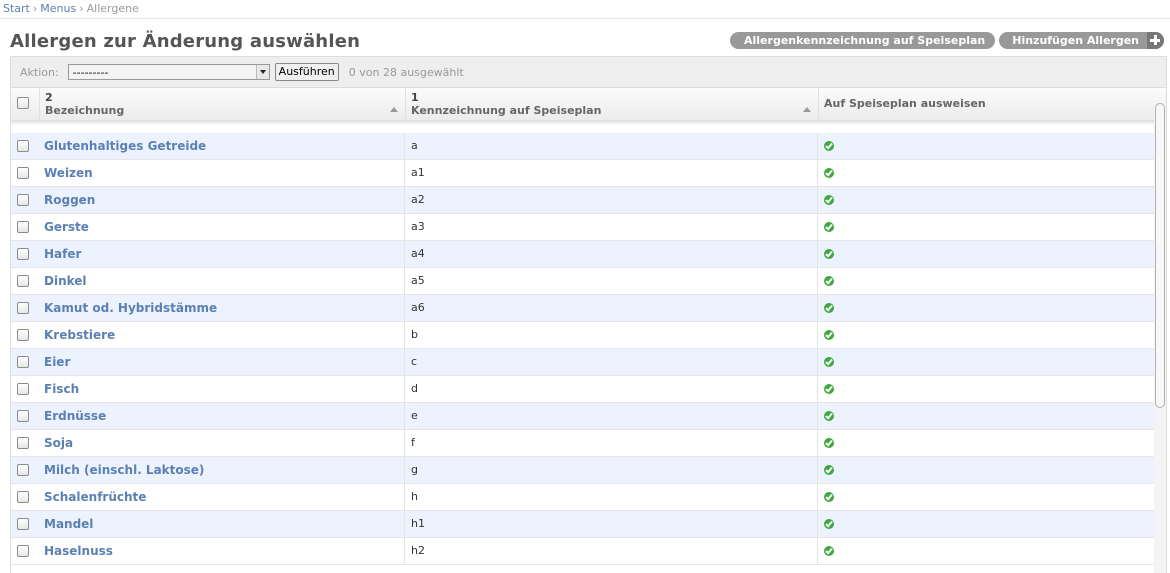 This screenshot has height=573, width=1170. What do you see at coordinates (611, 470) in the screenshot?
I see `code-cell: g` at bounding box center [611, 470].